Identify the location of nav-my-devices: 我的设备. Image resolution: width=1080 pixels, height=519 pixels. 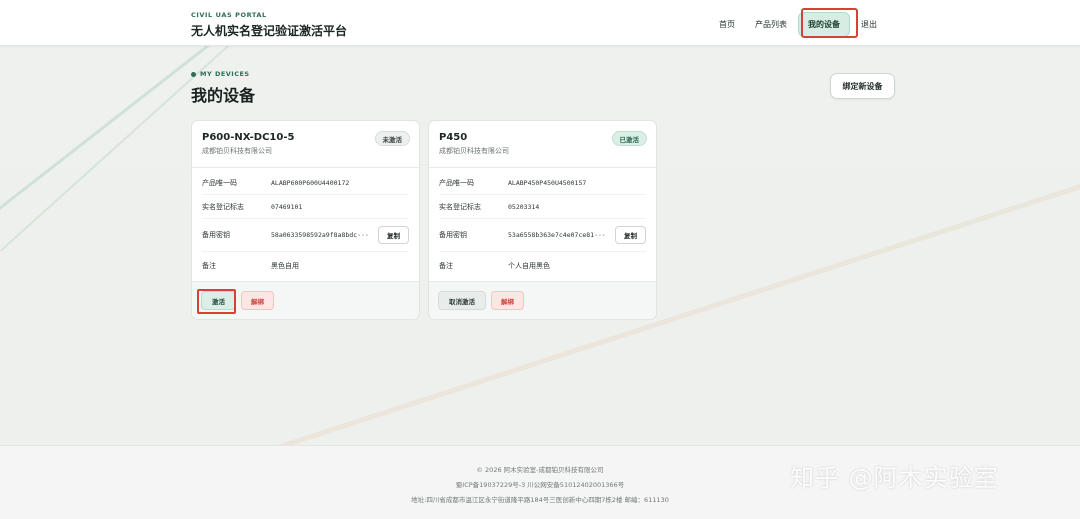
(824, 24).